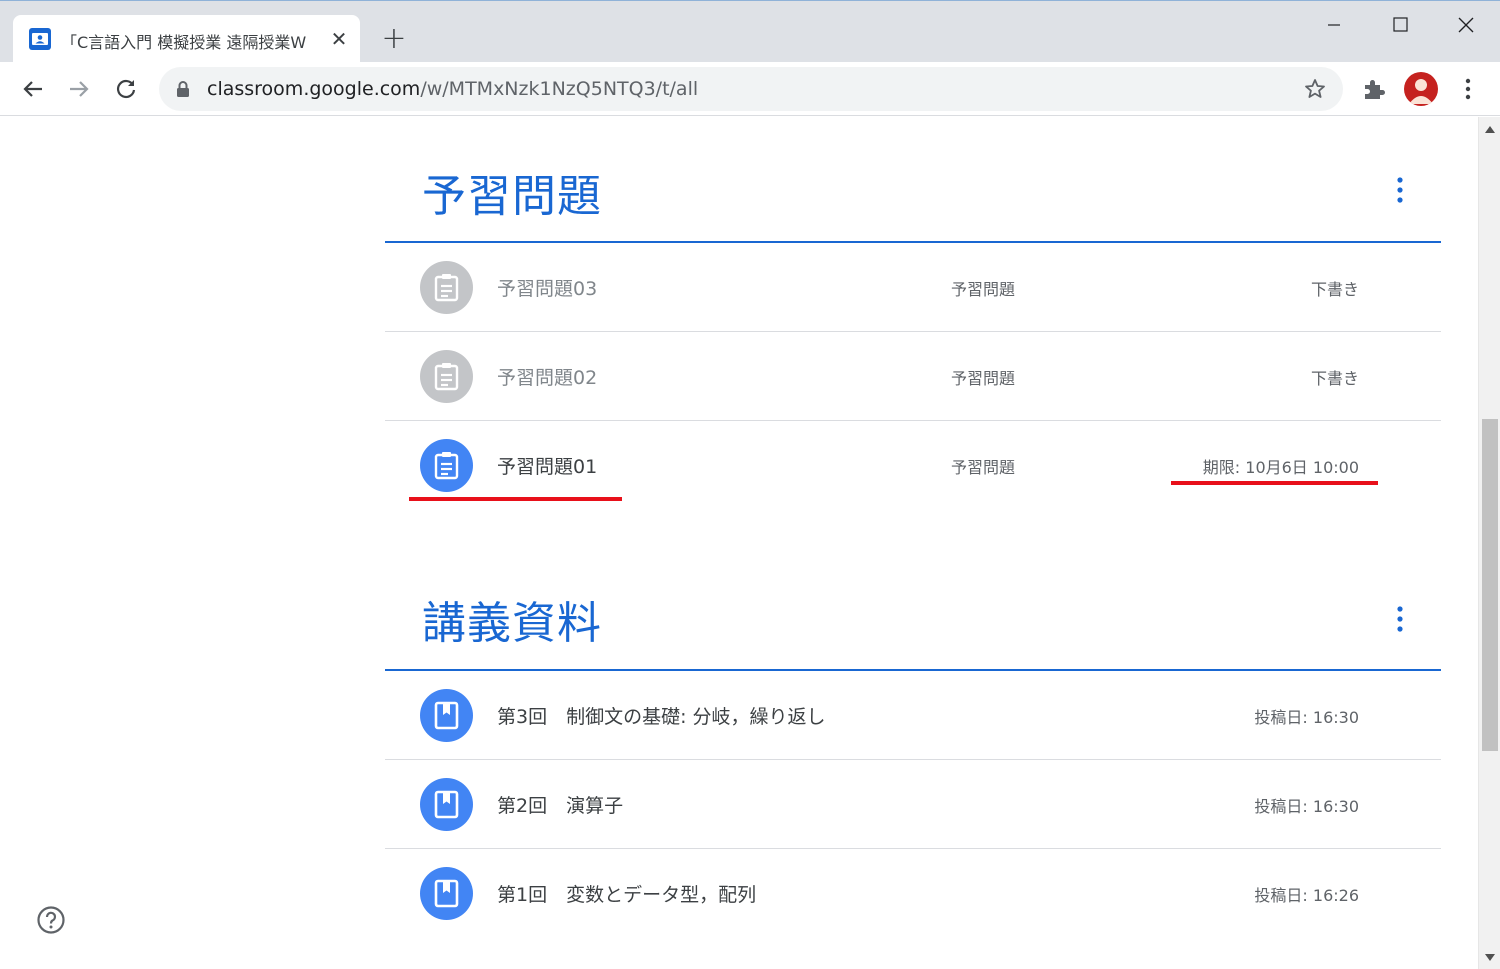 The height and width of the screenshot is (969, 1500). I want to click on window-close-icon, so click(1466, 25).